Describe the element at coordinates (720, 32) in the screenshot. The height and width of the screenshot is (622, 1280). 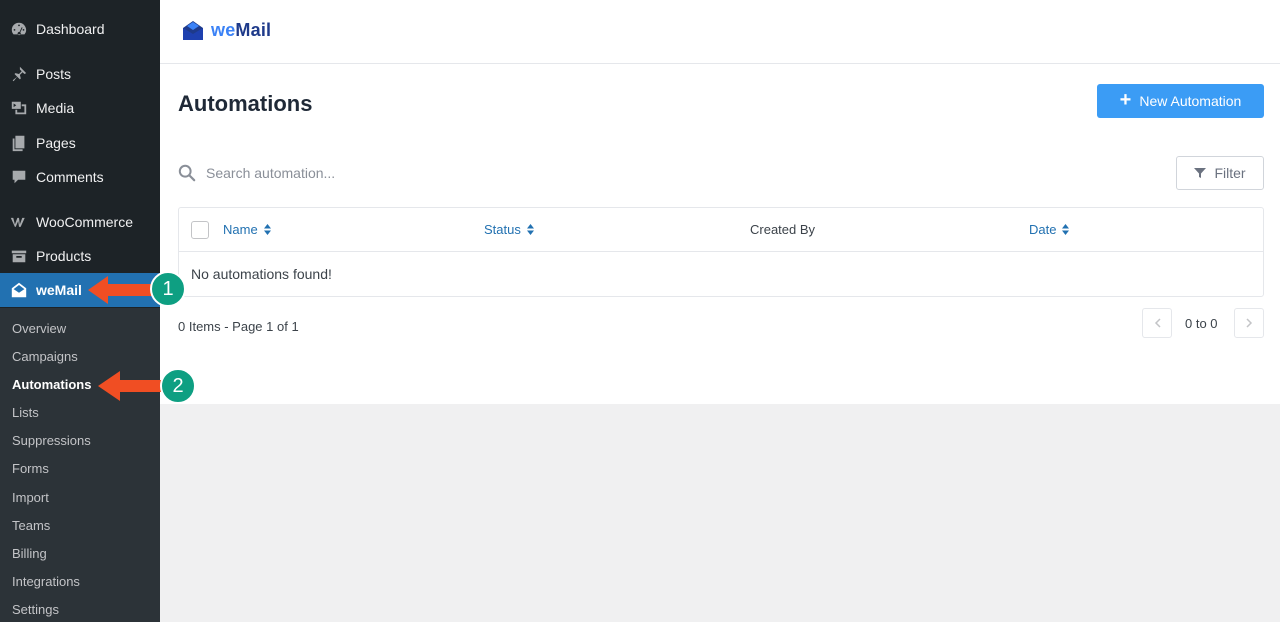
I see `top-bar: weMail` at that location.